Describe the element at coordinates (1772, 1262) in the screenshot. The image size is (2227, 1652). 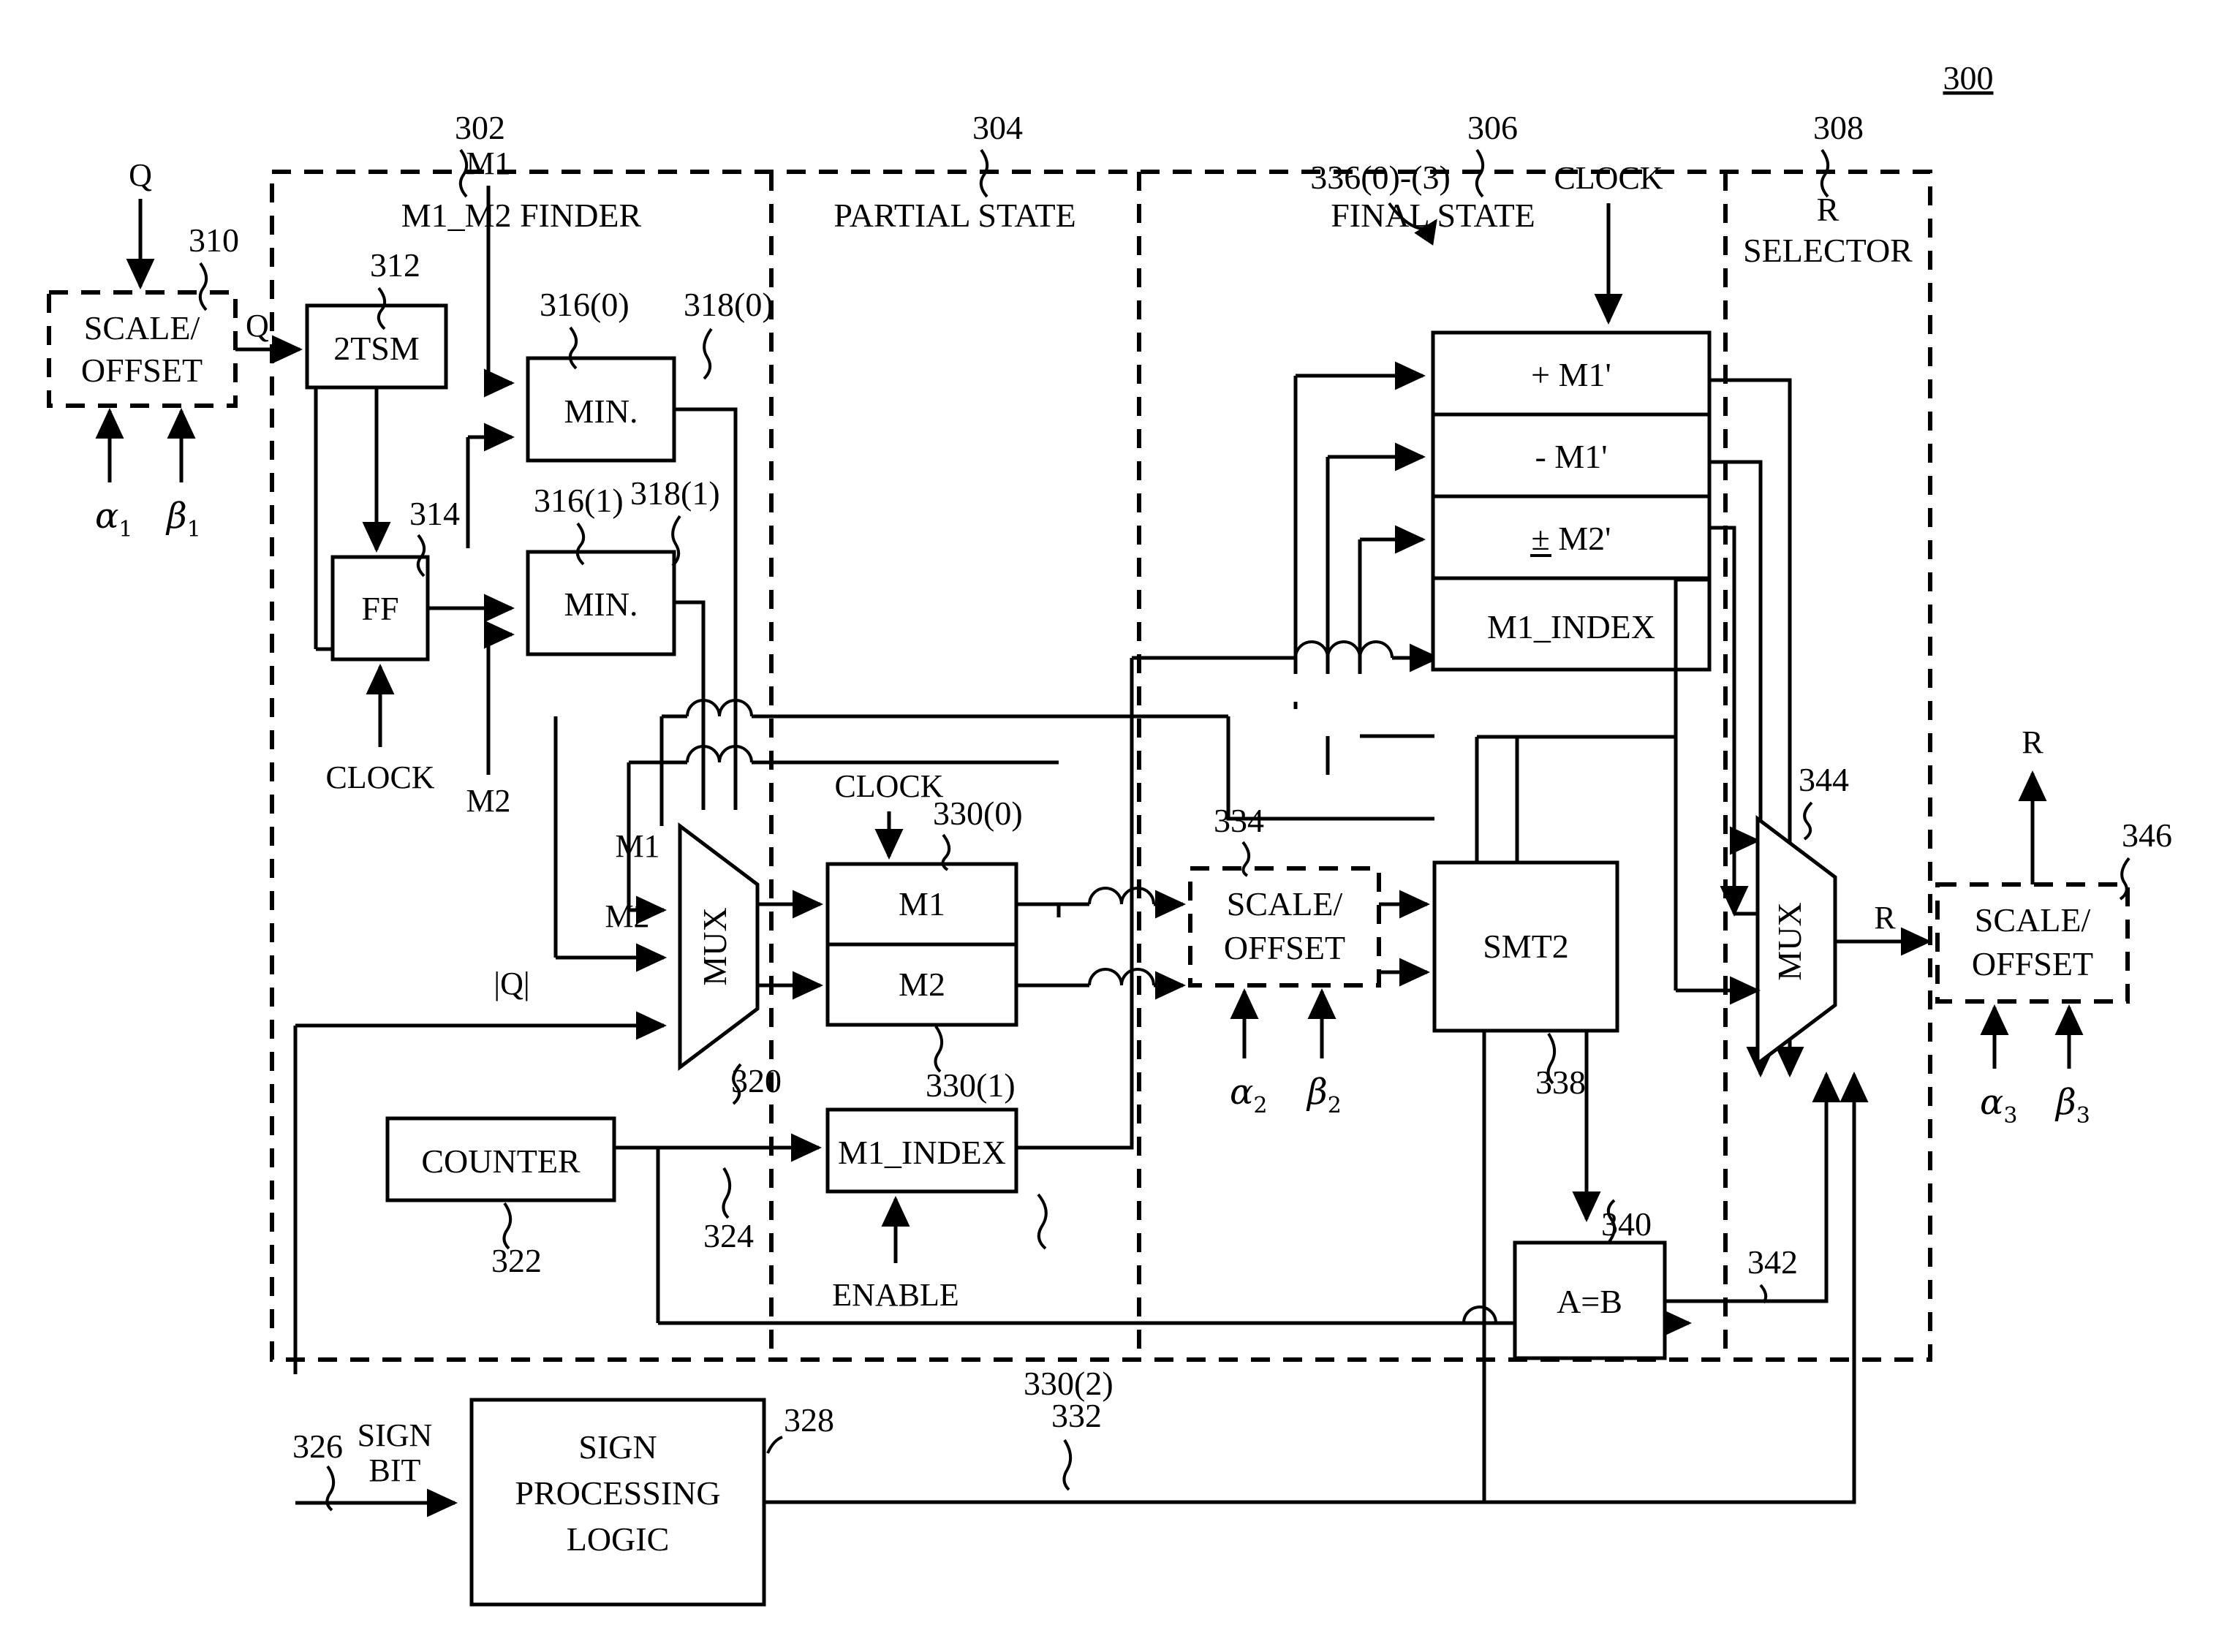
I see `ref-342: 342` at that location.